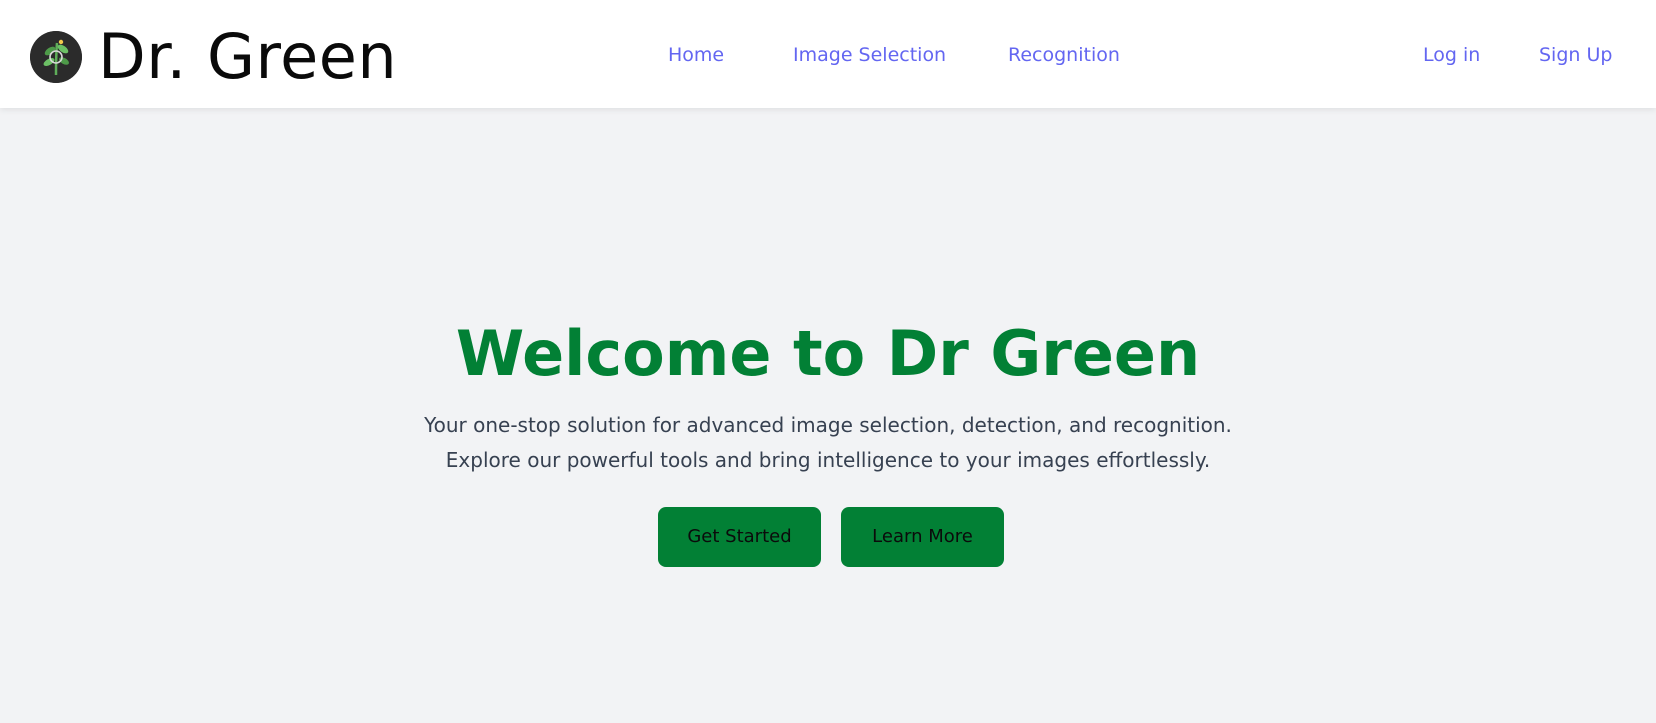  I want to click on get-started-button: Get Started, so click(739, 537).